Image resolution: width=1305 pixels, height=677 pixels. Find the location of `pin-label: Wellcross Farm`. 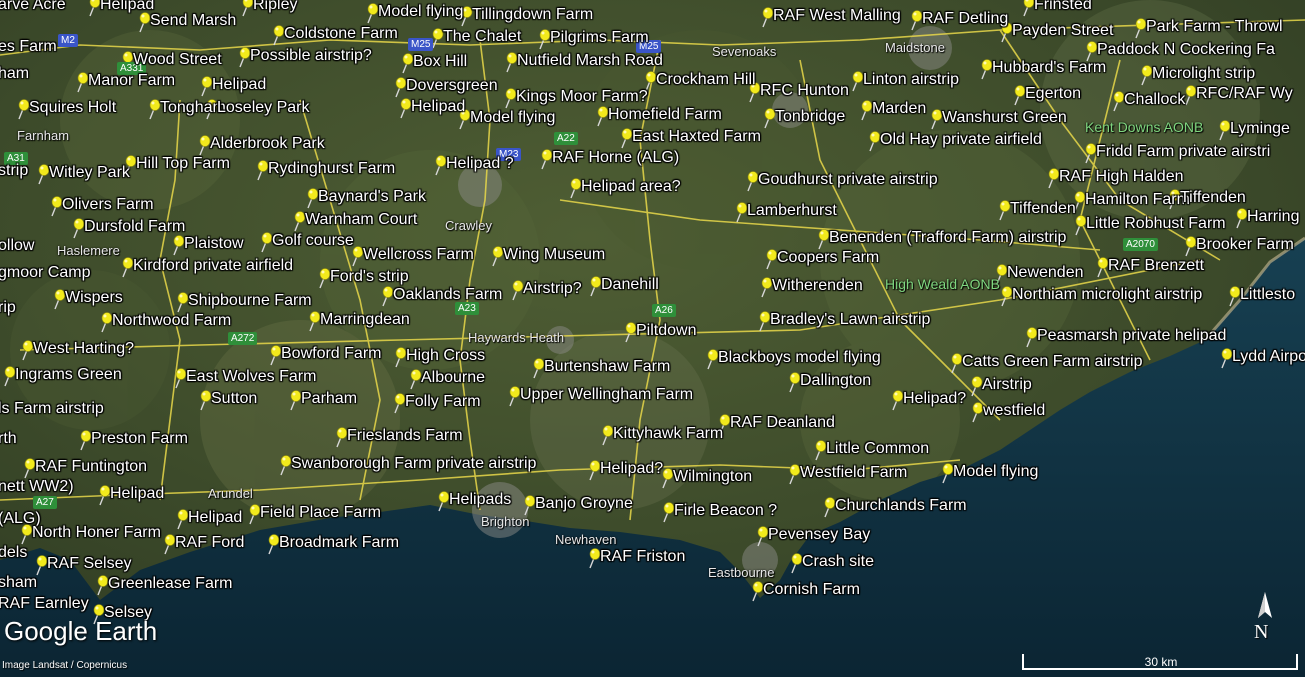

pin-label: Wellcross Farm is located at coordinates (418, 255).